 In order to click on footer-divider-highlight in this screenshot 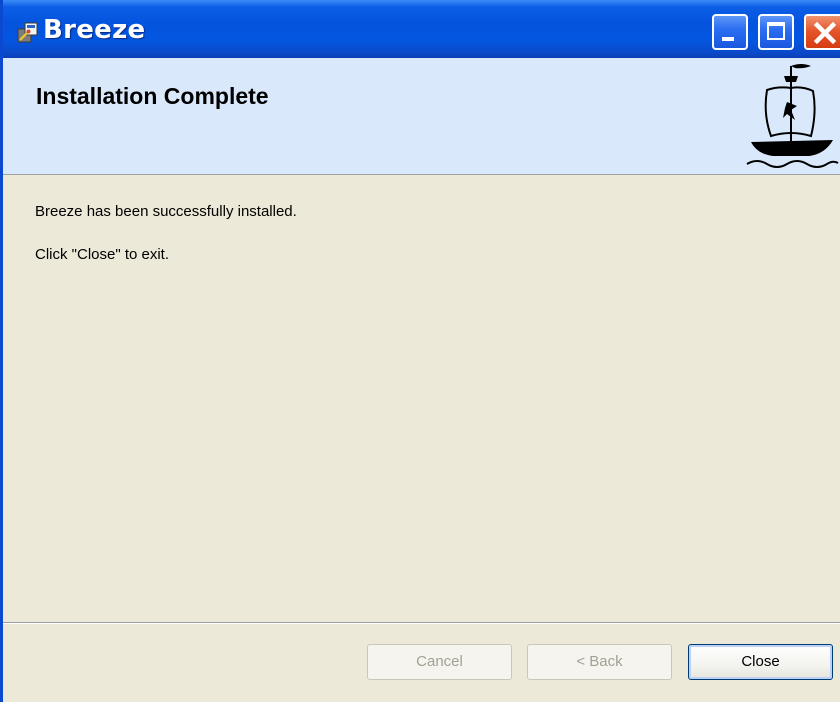, I will do `click(421, 623)`.